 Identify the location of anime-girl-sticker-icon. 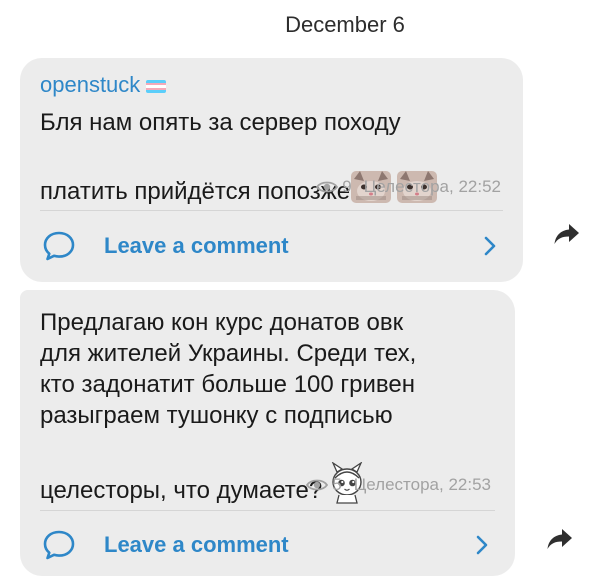
(347, 471).